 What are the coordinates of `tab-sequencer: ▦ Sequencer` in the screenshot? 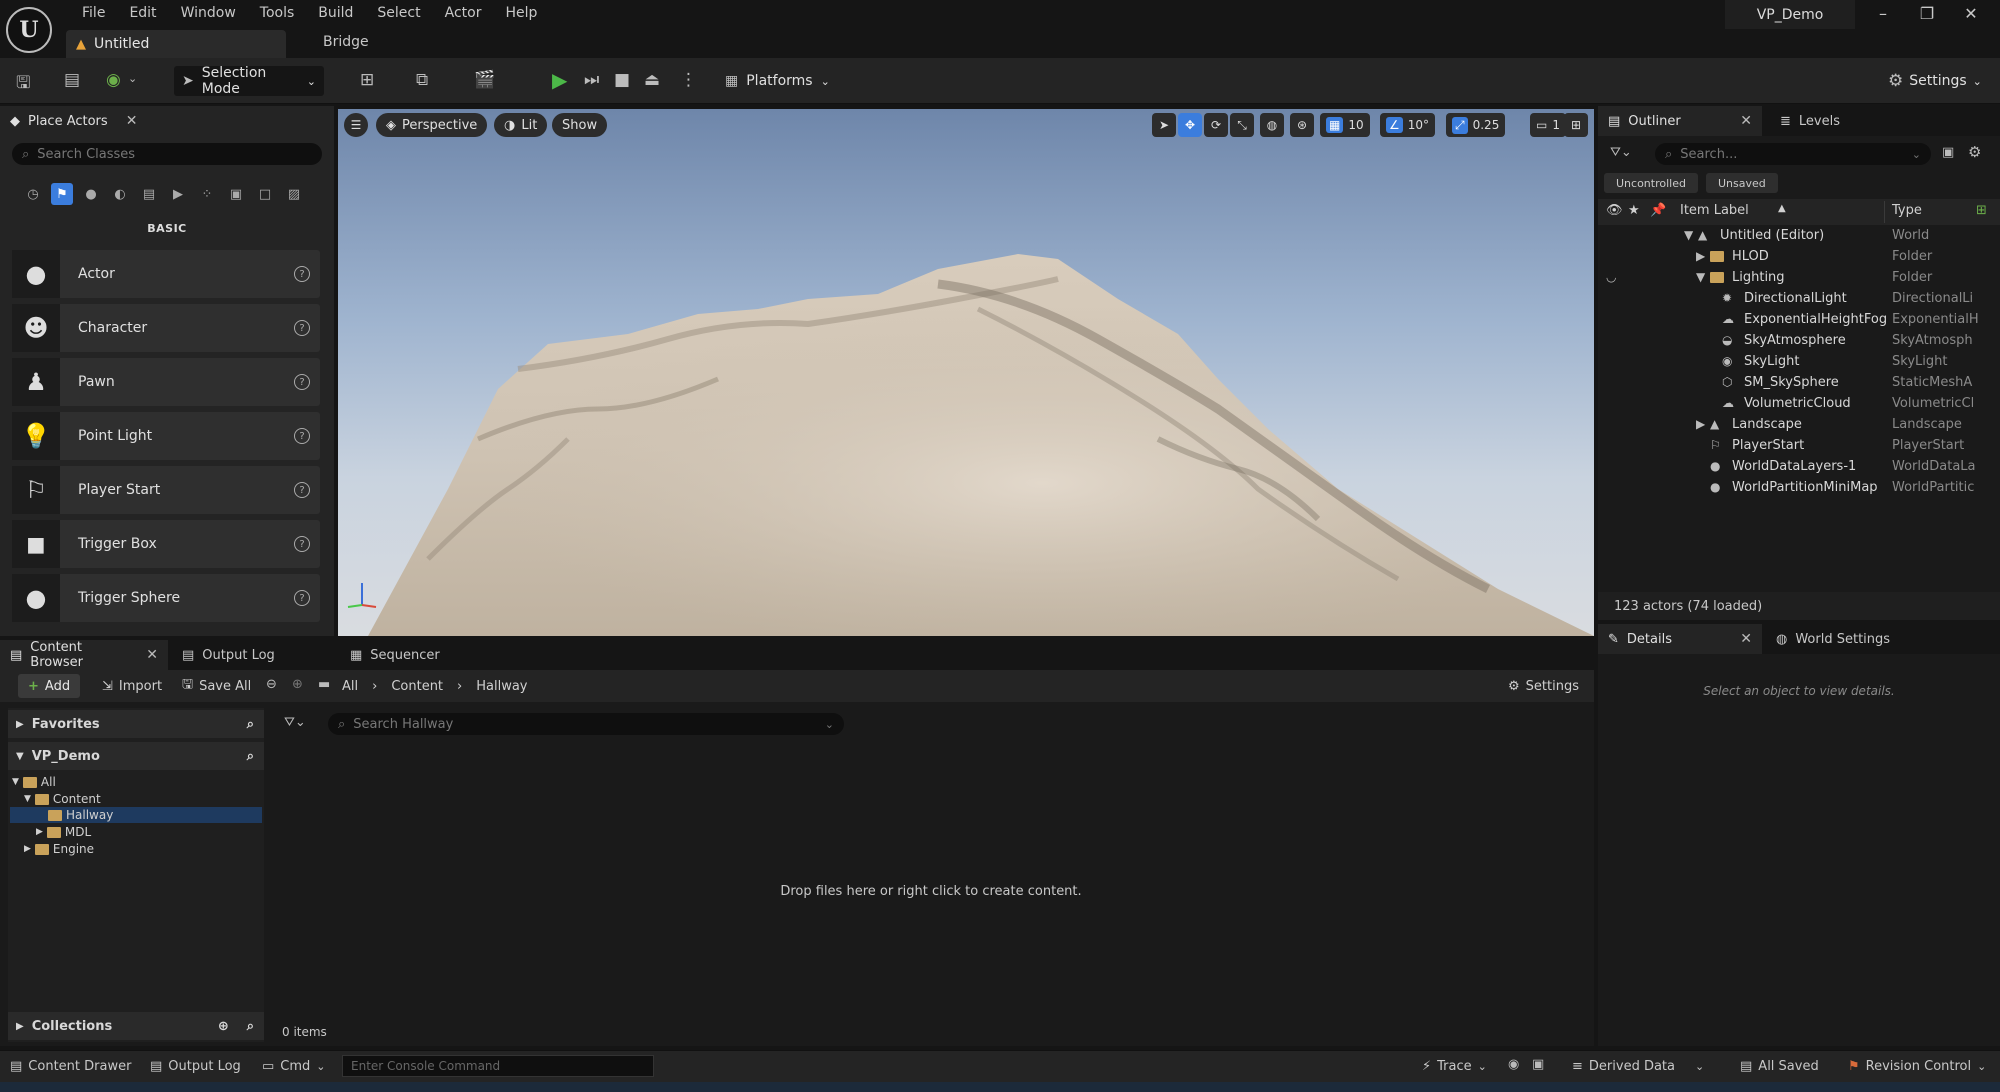 It's located at (395, 655).